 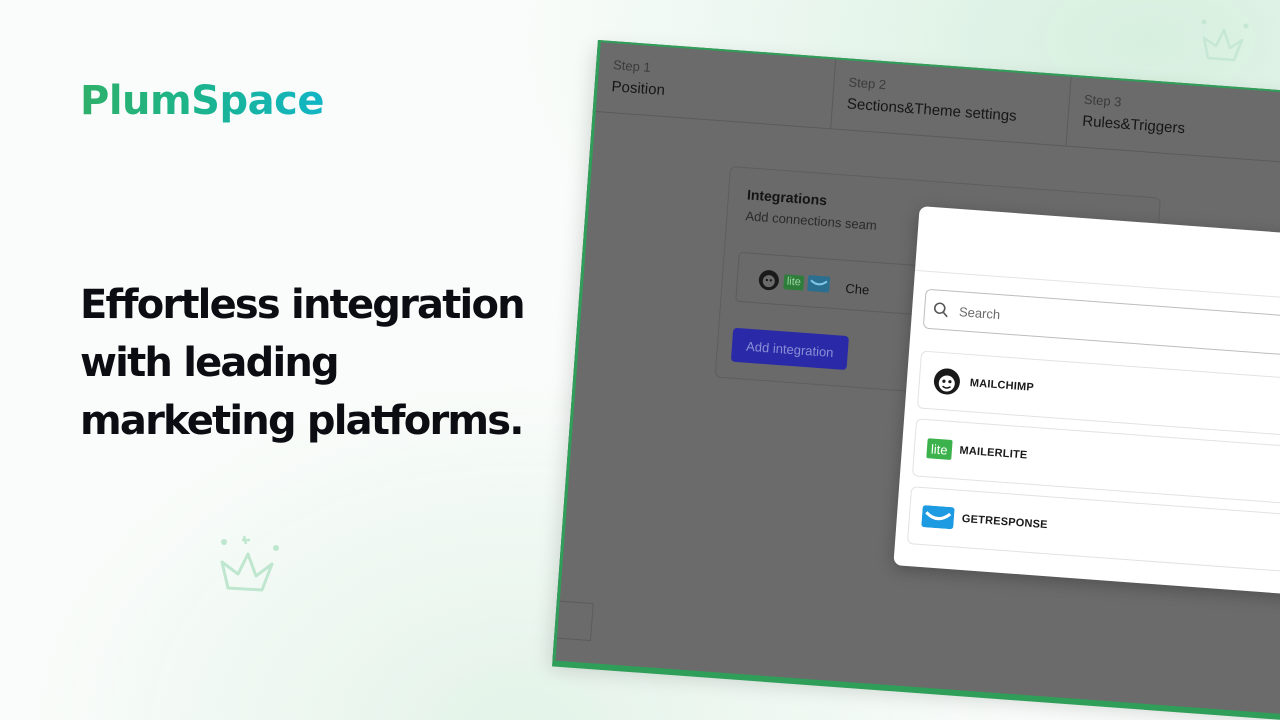 What do you see at coordinates (1093, 533) in the screenshot?
I see `platform-item-getresponse: GETRESPONSE` at bounding box center [1093, 533].